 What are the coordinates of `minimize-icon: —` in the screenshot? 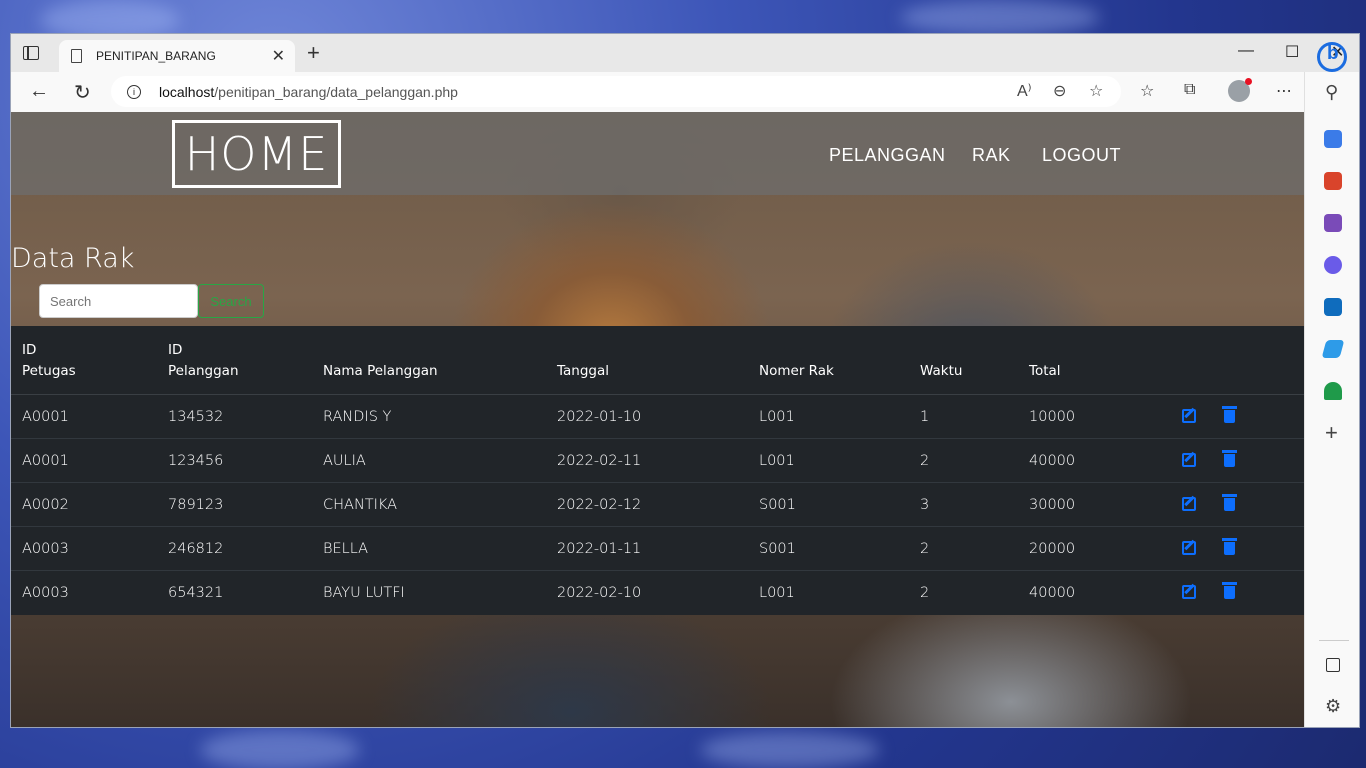 It's located at (1246, 51).